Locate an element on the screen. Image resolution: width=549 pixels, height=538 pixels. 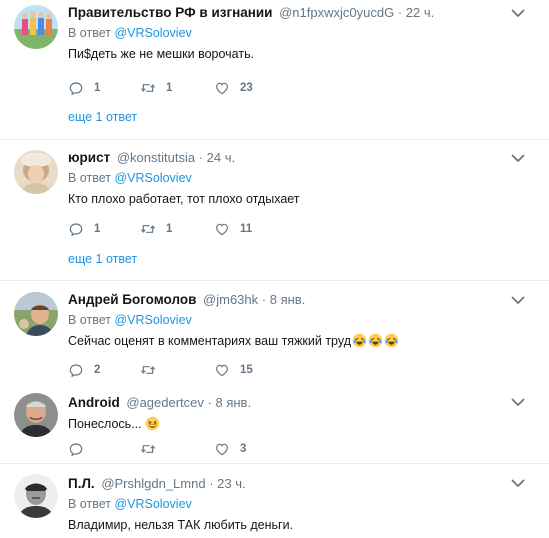
timestamp: 24 ч. is located at coordinates (221, 157).